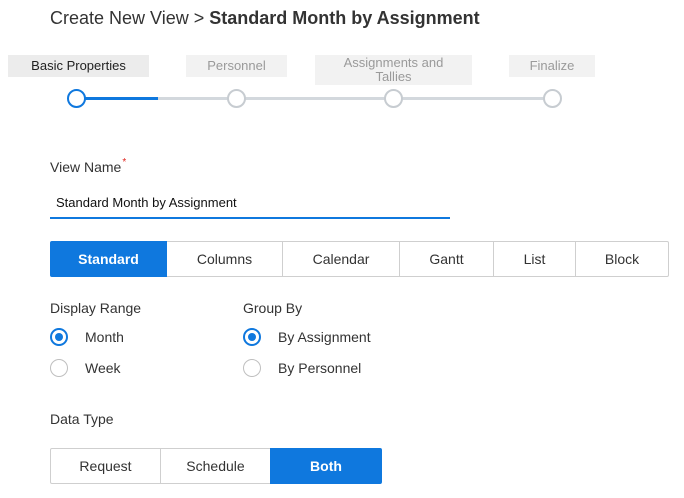 The width and height of the screenshot is (684, 498). I want to click on step-label: Basic Properties, so click(78, 65).